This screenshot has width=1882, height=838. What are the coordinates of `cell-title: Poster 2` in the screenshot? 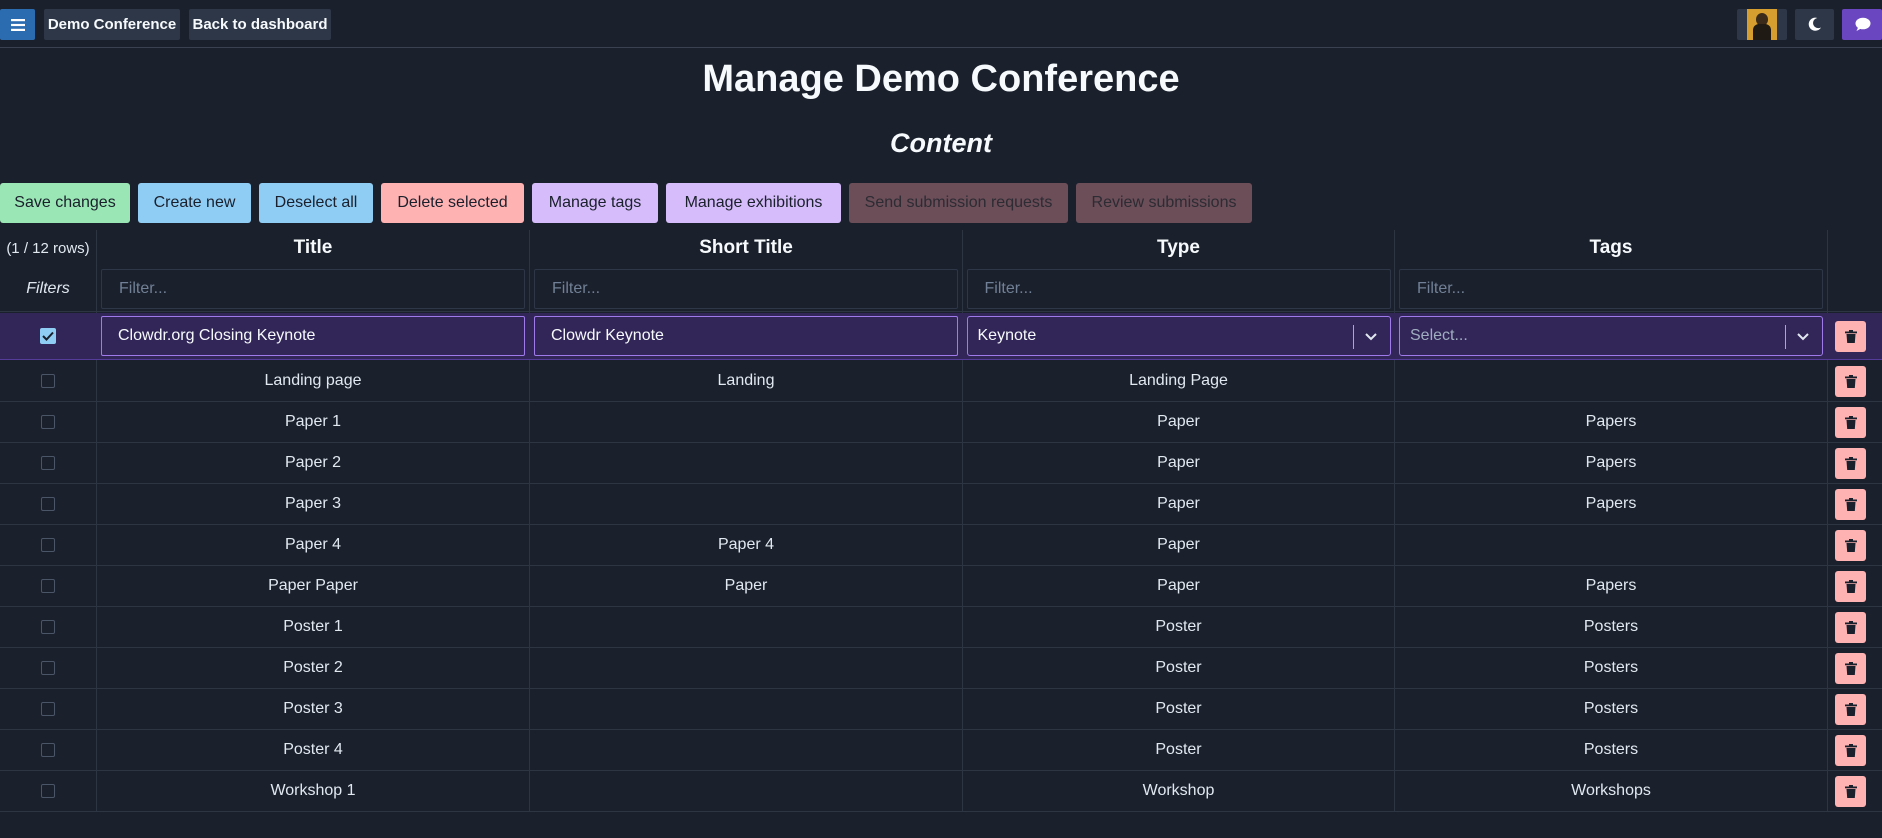 It's located at (313, 668).